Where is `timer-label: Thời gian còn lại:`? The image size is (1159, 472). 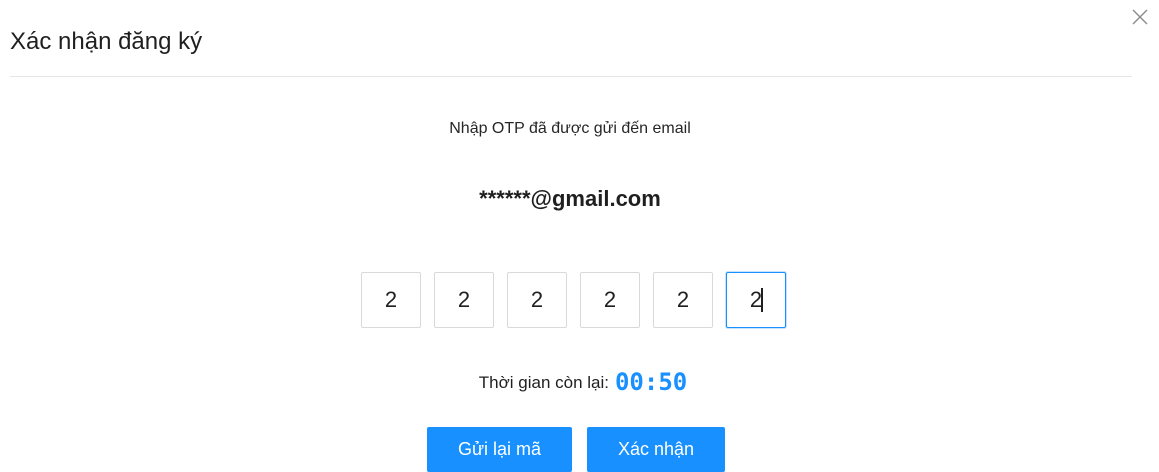
timer-label: Thời gian còn lại: is located at coordinates (543, 382).